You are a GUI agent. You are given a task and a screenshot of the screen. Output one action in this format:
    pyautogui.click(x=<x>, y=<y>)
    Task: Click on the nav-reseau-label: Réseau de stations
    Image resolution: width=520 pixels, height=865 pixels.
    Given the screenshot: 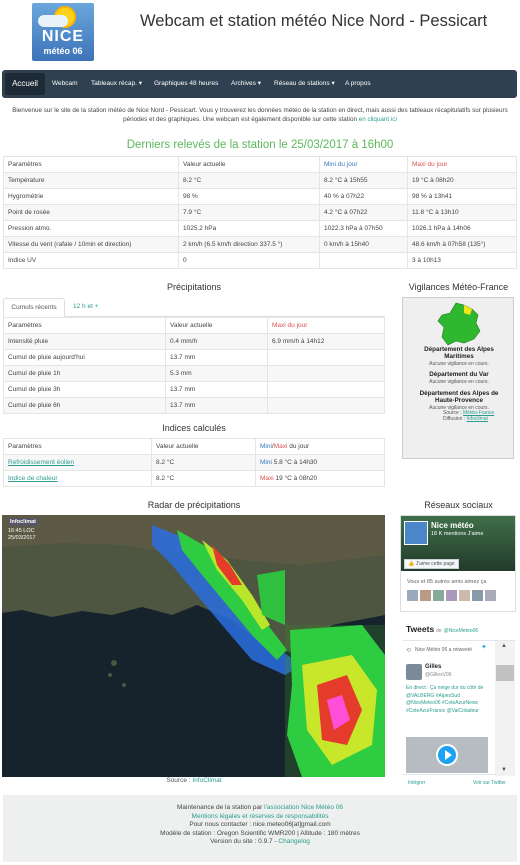 What is the action you would take?
    pyautogui.click(x=302, y=83)
    